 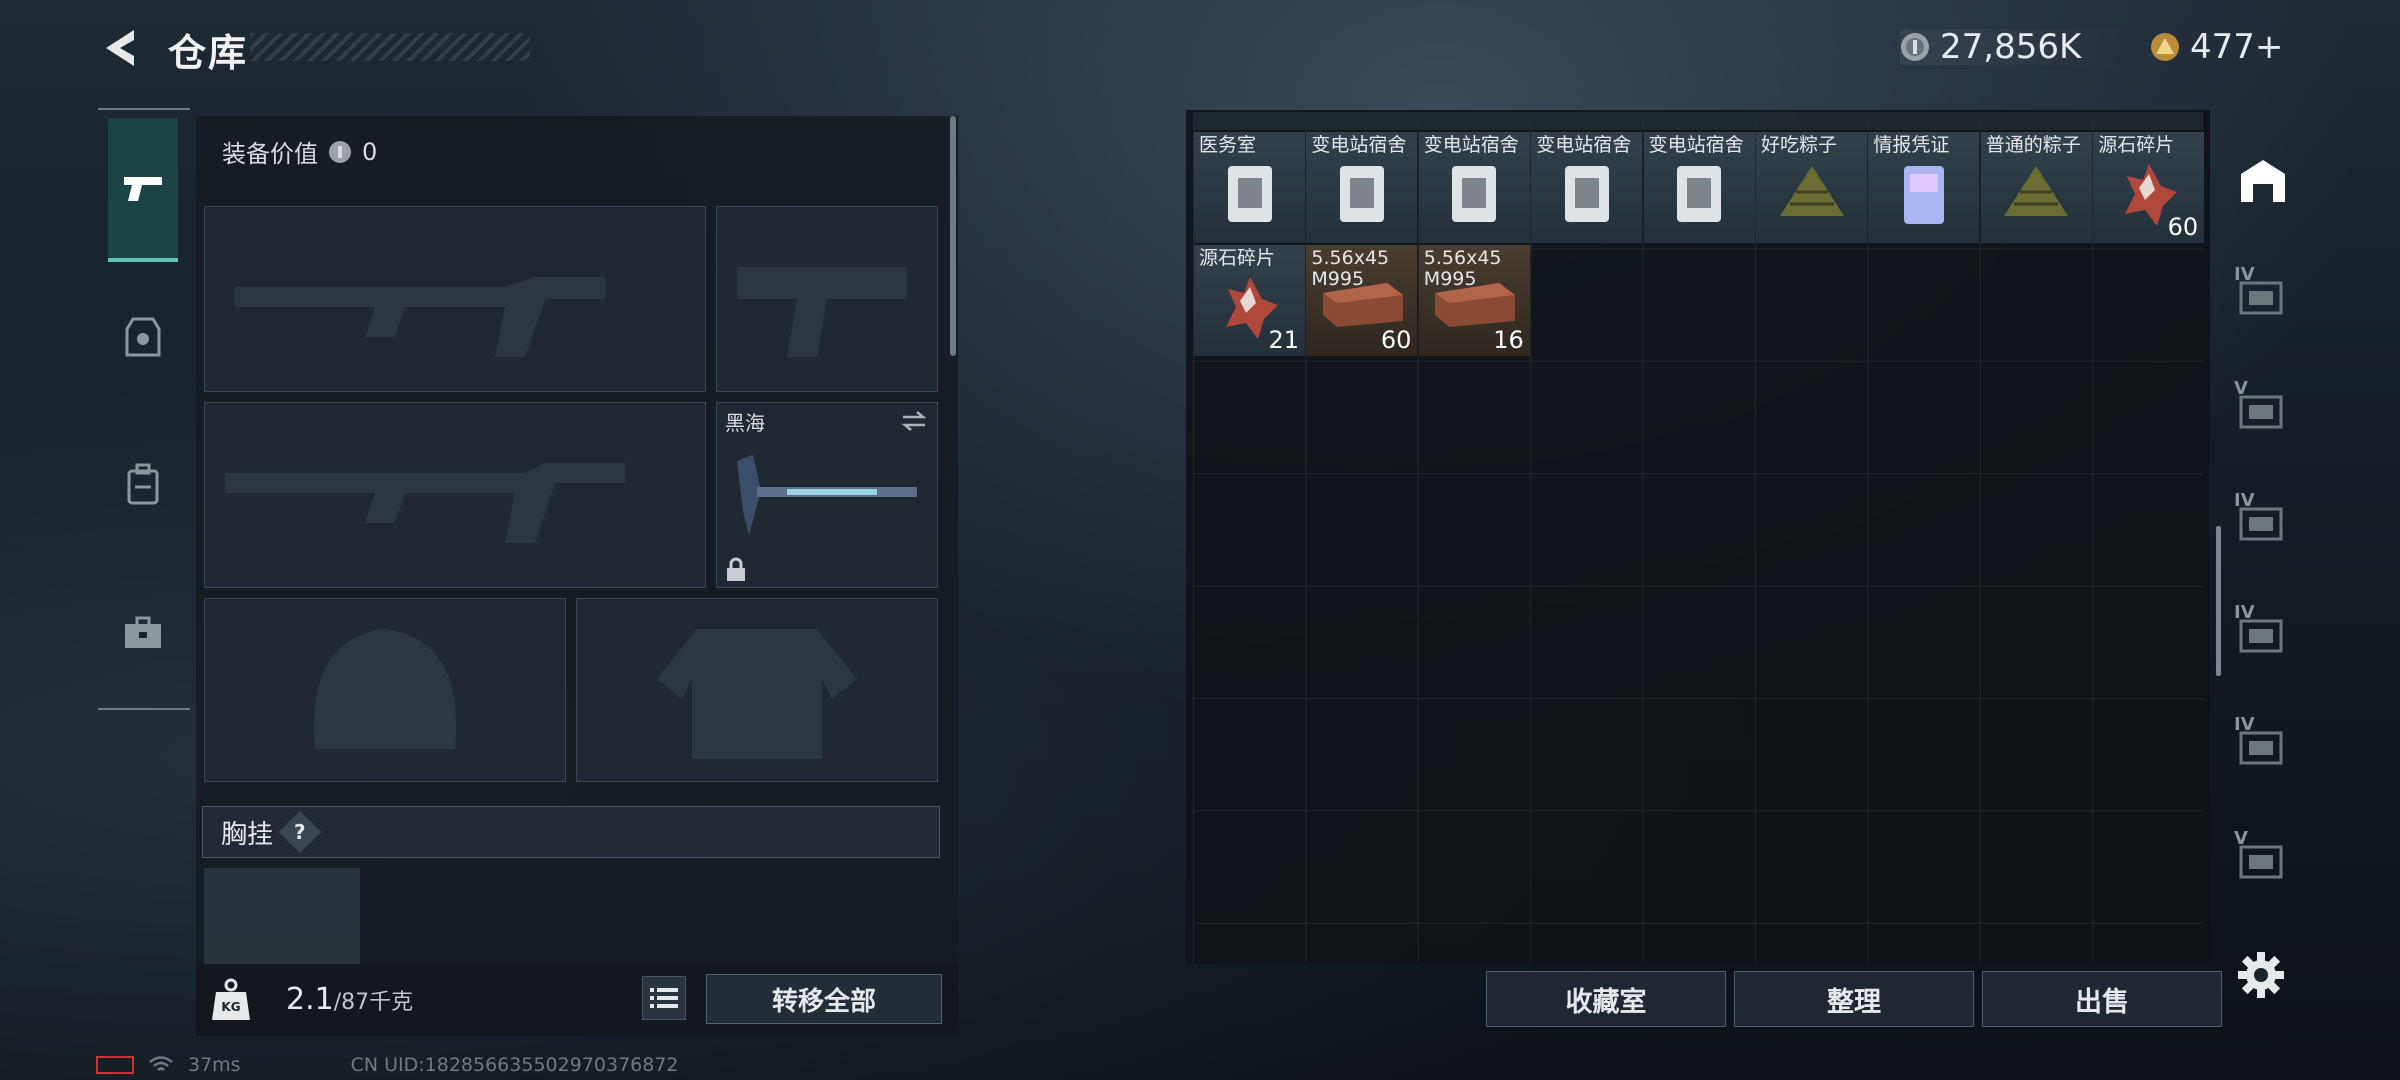 I want to click on chest-label: 胸挂, so click(x=247, y=834).